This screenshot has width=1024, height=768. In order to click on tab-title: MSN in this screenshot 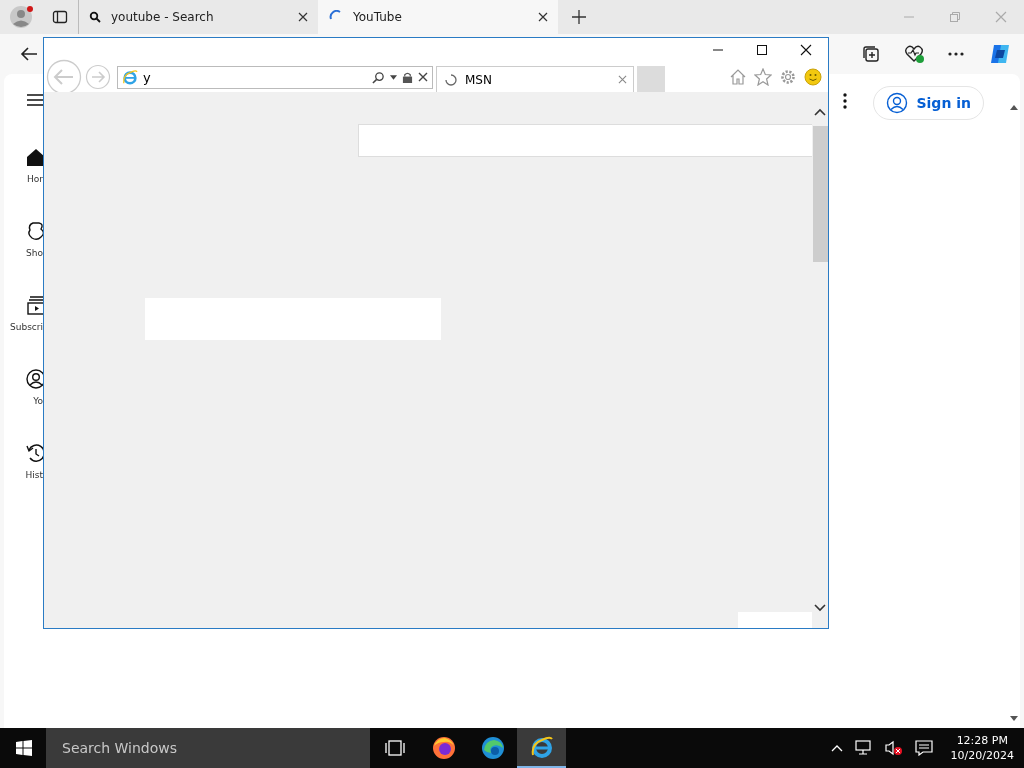, I will do `click(479, 79)`.